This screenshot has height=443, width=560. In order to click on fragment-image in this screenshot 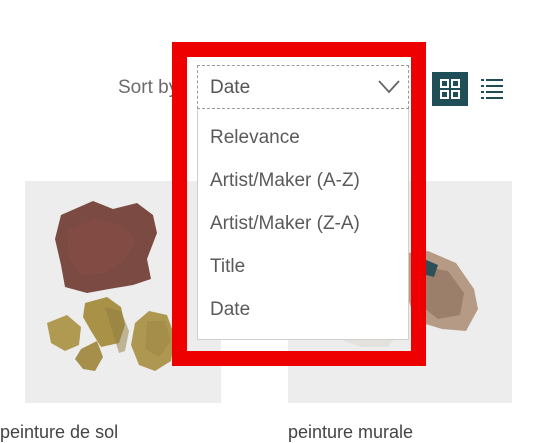, I will do `click(111, 286)`.